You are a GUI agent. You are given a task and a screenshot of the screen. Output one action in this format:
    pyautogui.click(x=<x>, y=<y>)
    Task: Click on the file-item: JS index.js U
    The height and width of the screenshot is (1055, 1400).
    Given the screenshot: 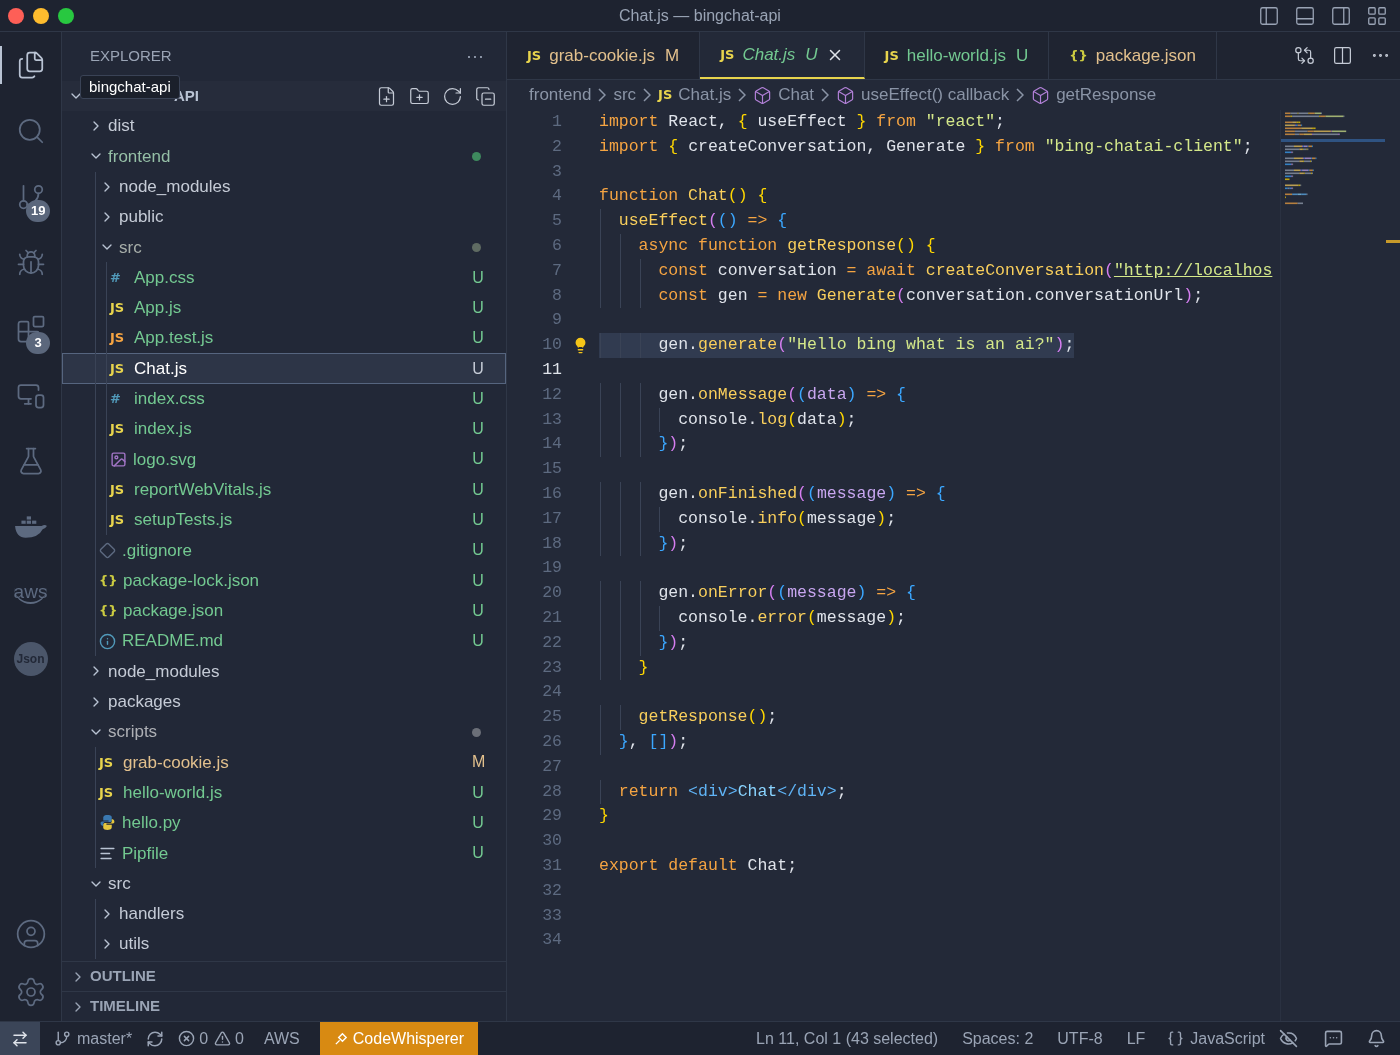 What is the action you would take?
    pyautogui.click(x=284, y=429)
    